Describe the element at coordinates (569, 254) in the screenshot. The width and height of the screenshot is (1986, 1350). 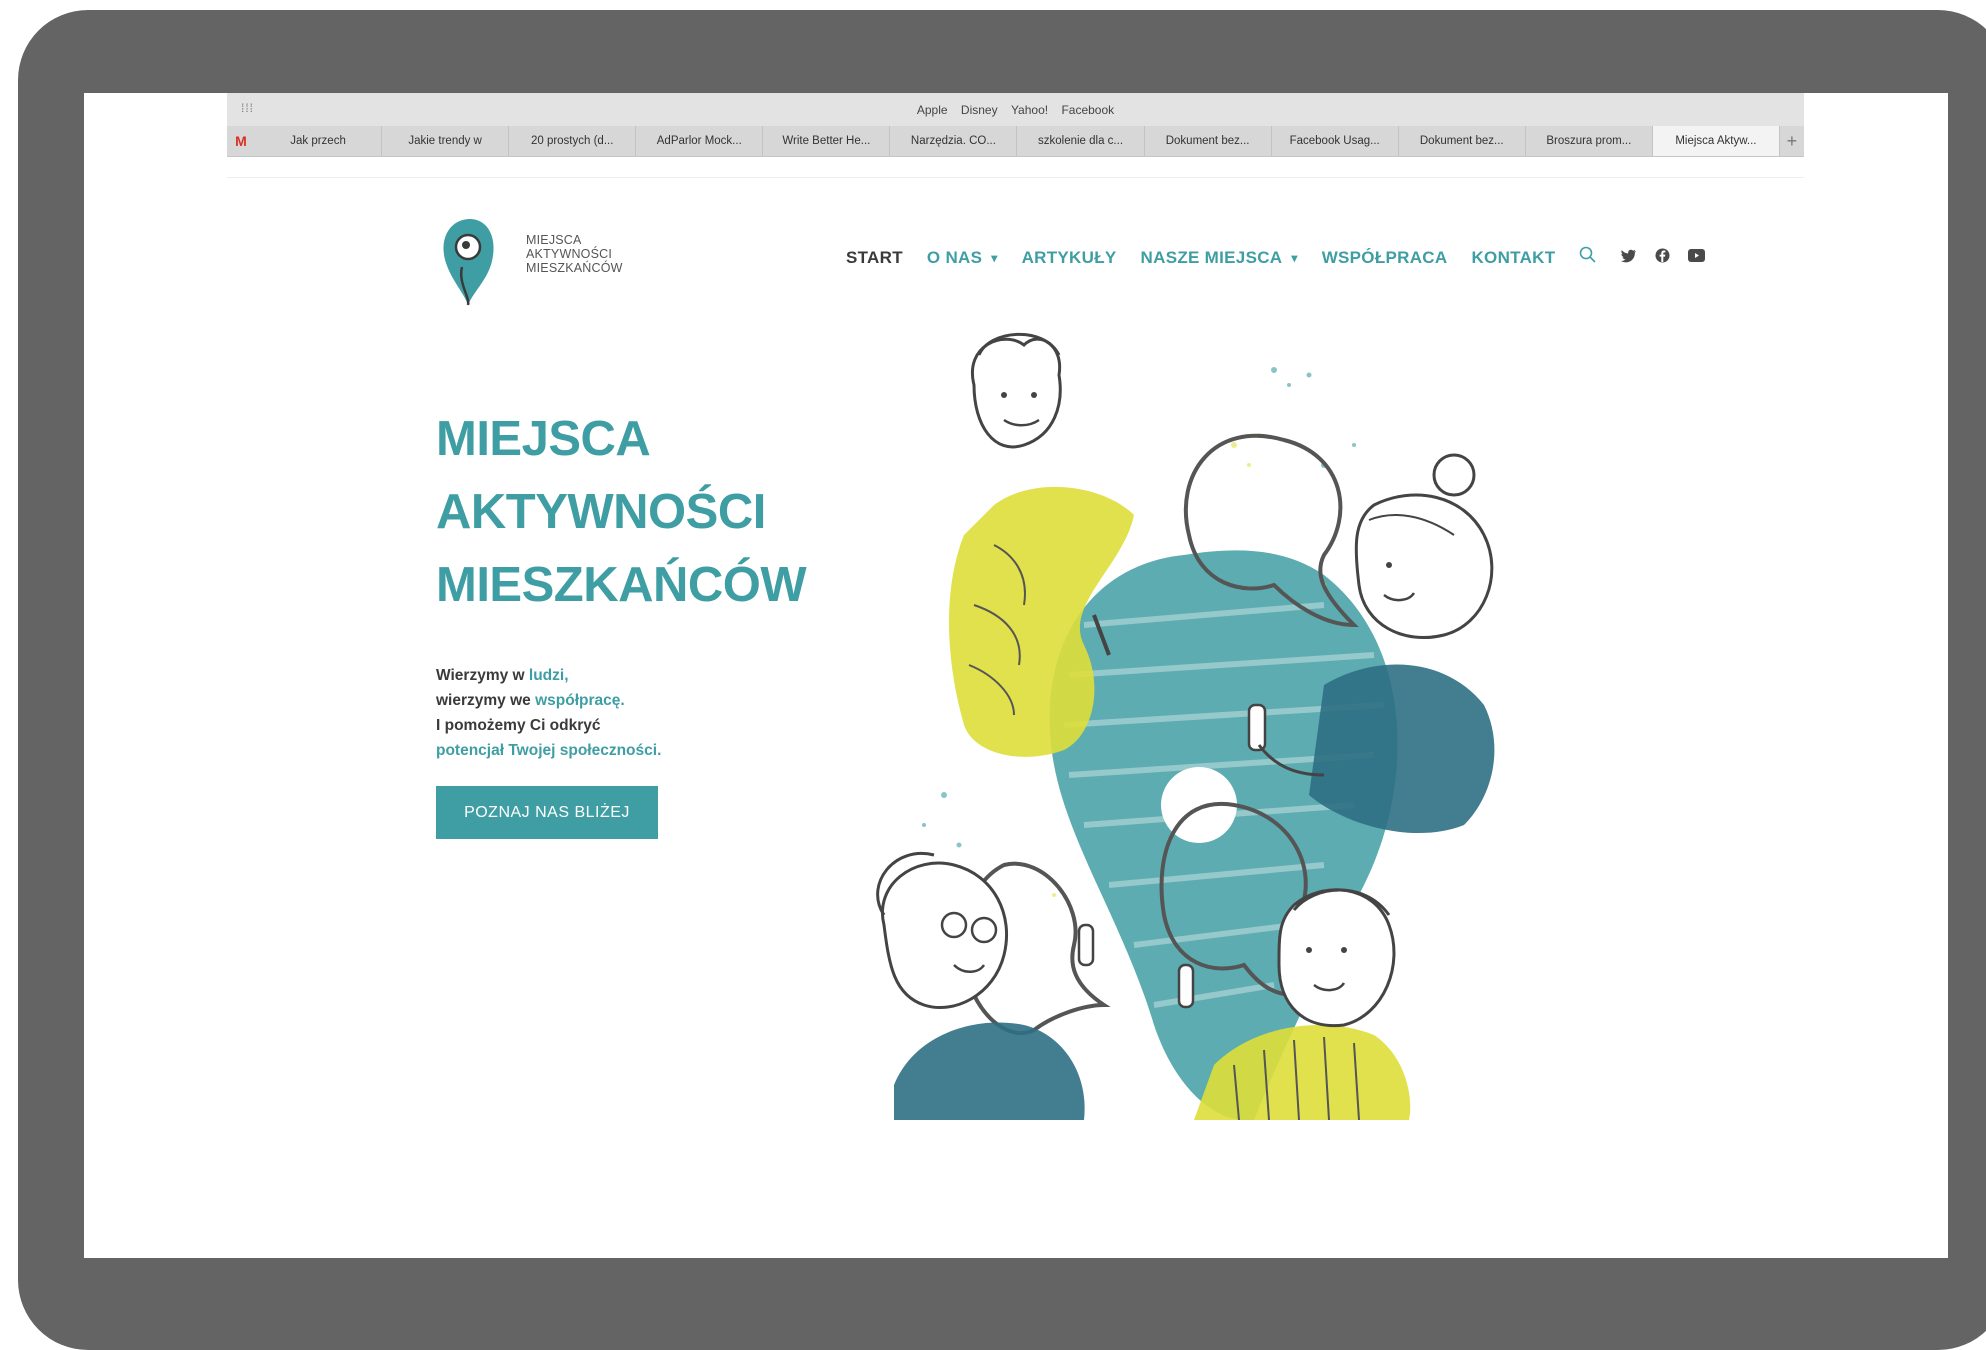
I see `logo-line: AKTYWNOŚCI` at that location.